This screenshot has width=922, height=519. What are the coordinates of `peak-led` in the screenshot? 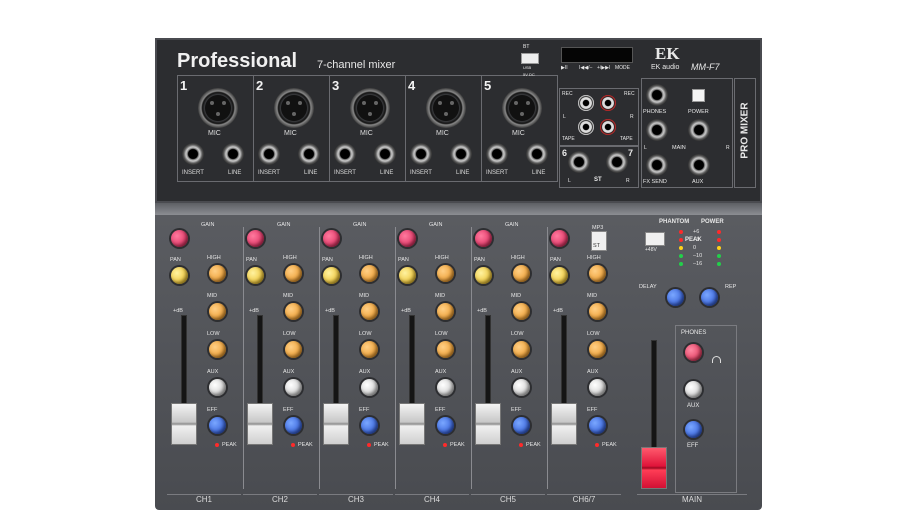 It's located at (217, 445).